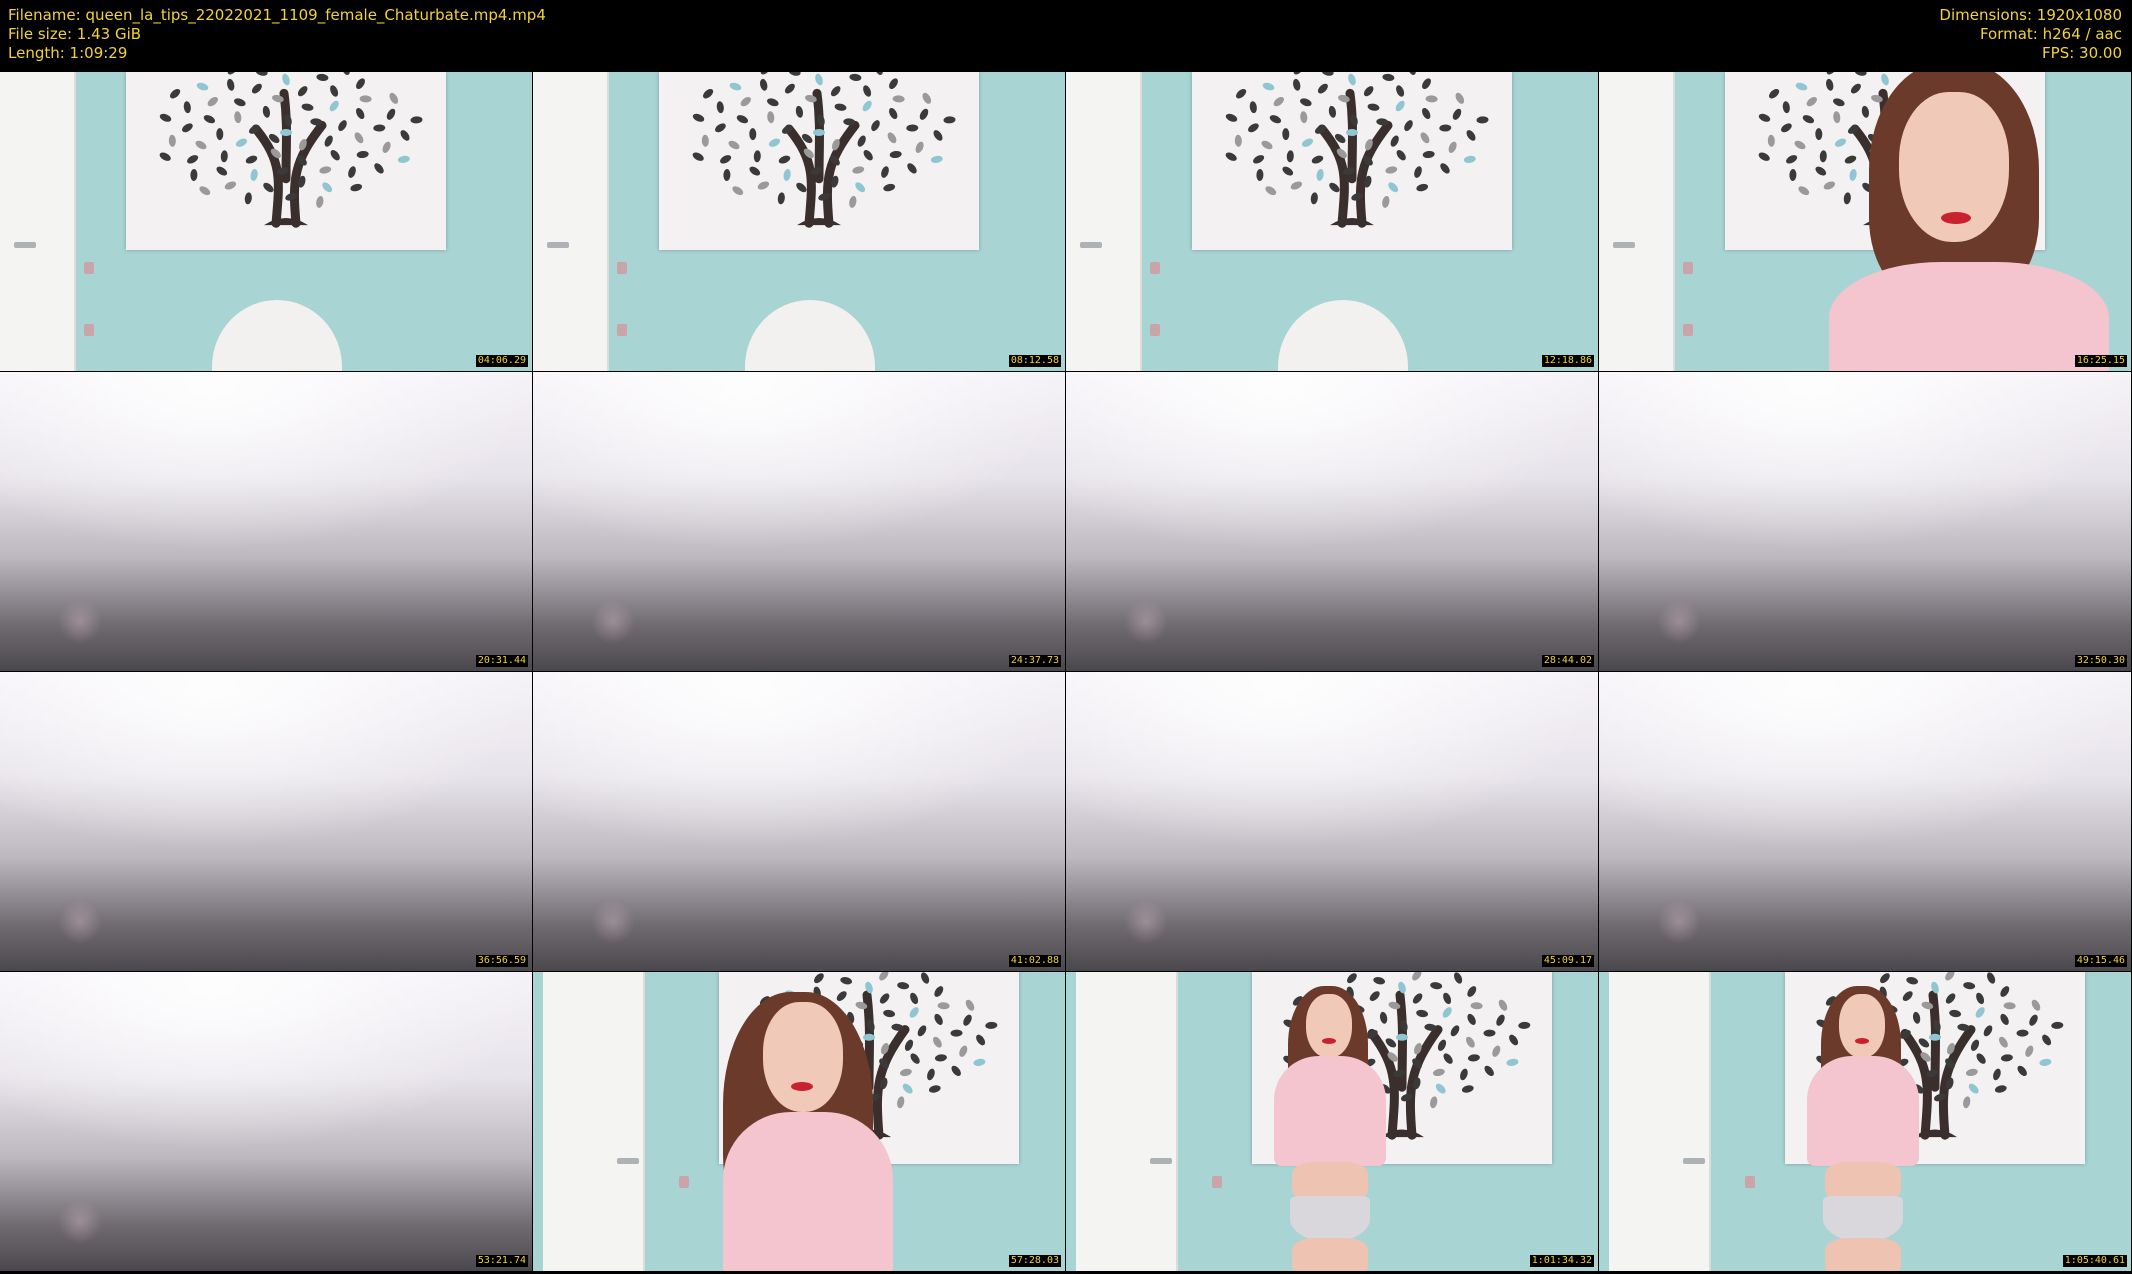  Describe the element at coordinates (501, 1261) in the screenshot. I see `timestamp-label: 53:21.74` at that location.